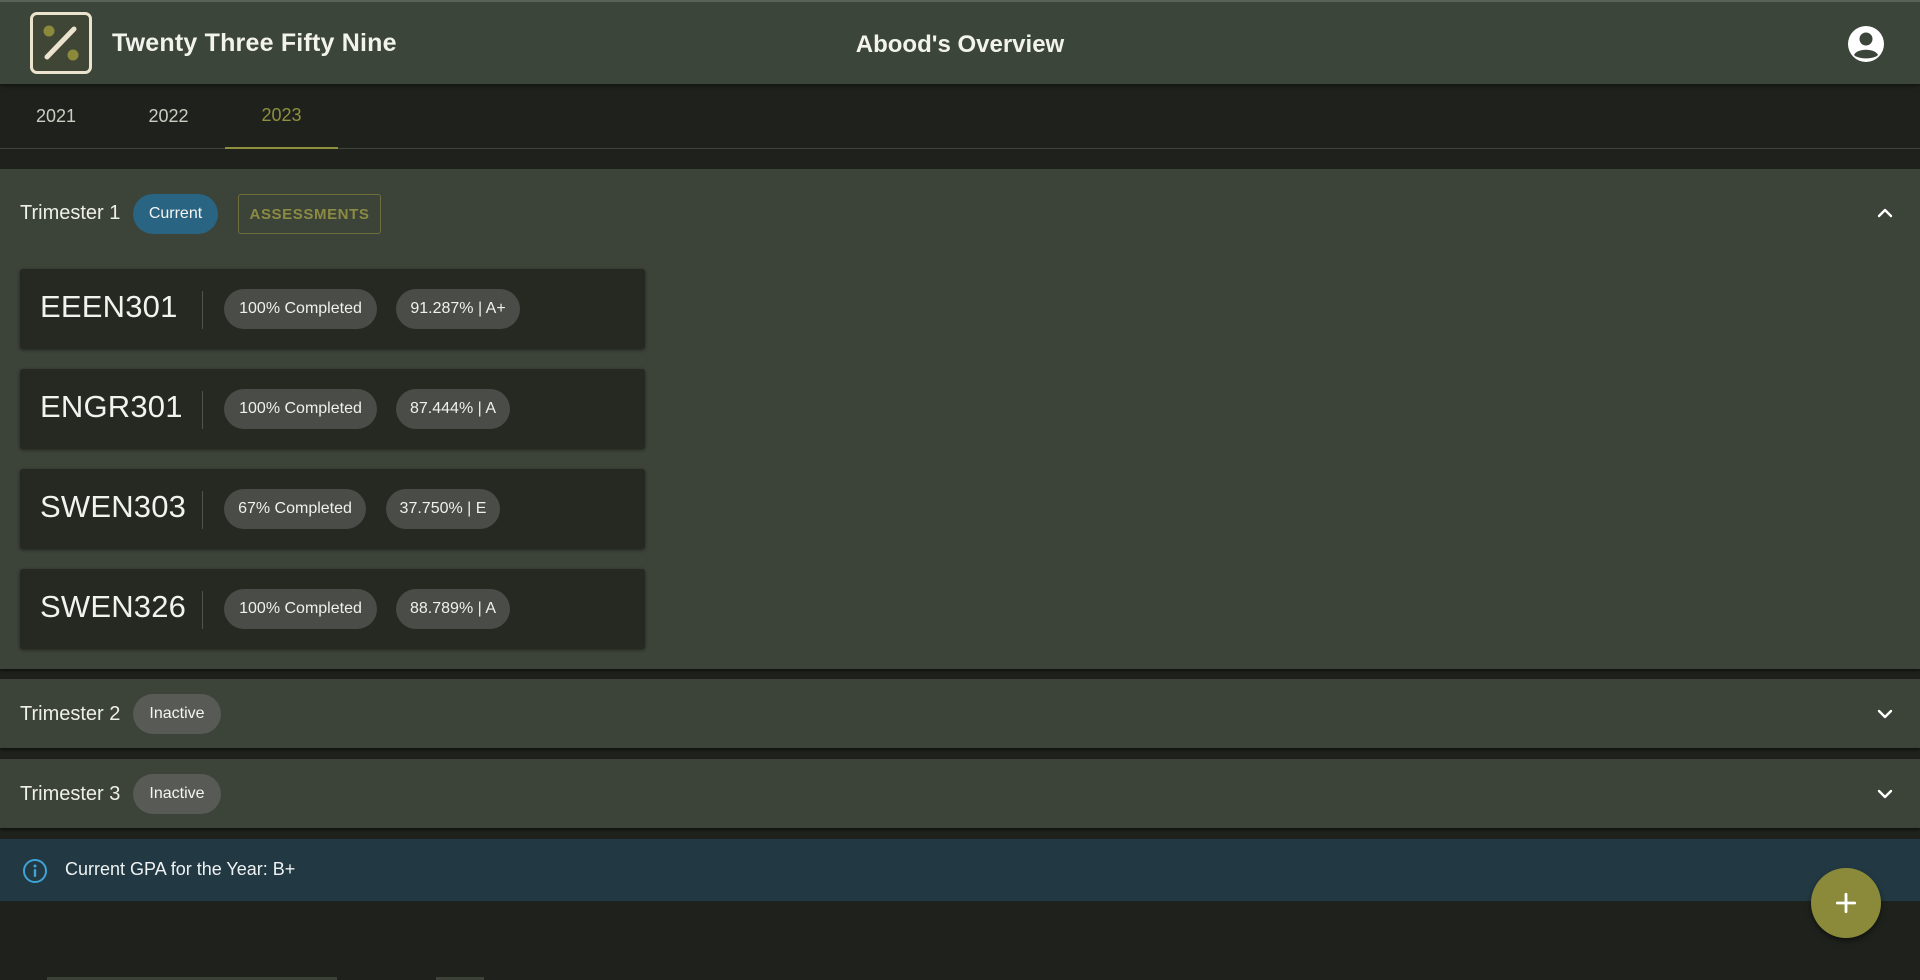 The height and width of the screenshot is (980, 1920). What do you see at coordinates (458, 309) in the screenshot?
I see `grade-pill: 91.287% | A+` at bounding box center [458, 309].